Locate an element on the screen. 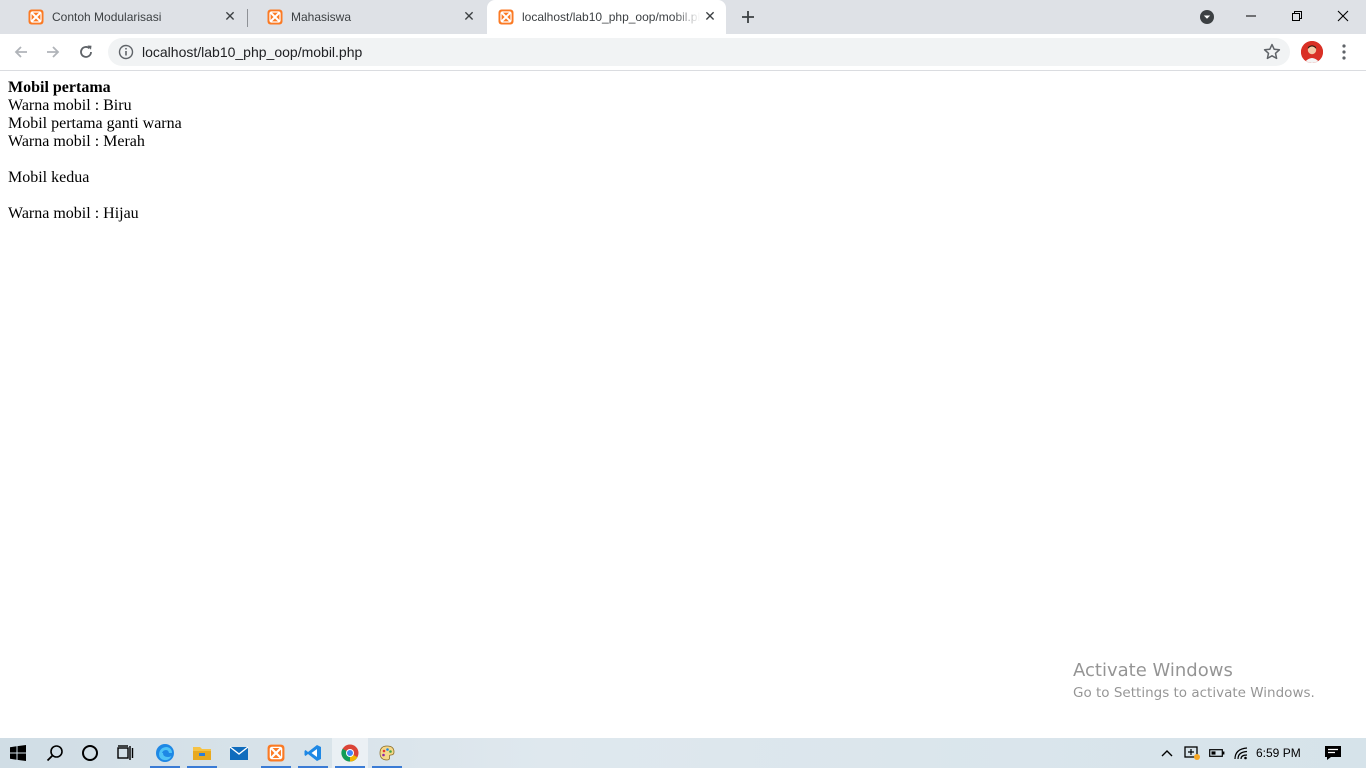 Image resolution: width=1366 pixels, height=768 pixels. profile-avatar is located at coordinates (1312, 52).